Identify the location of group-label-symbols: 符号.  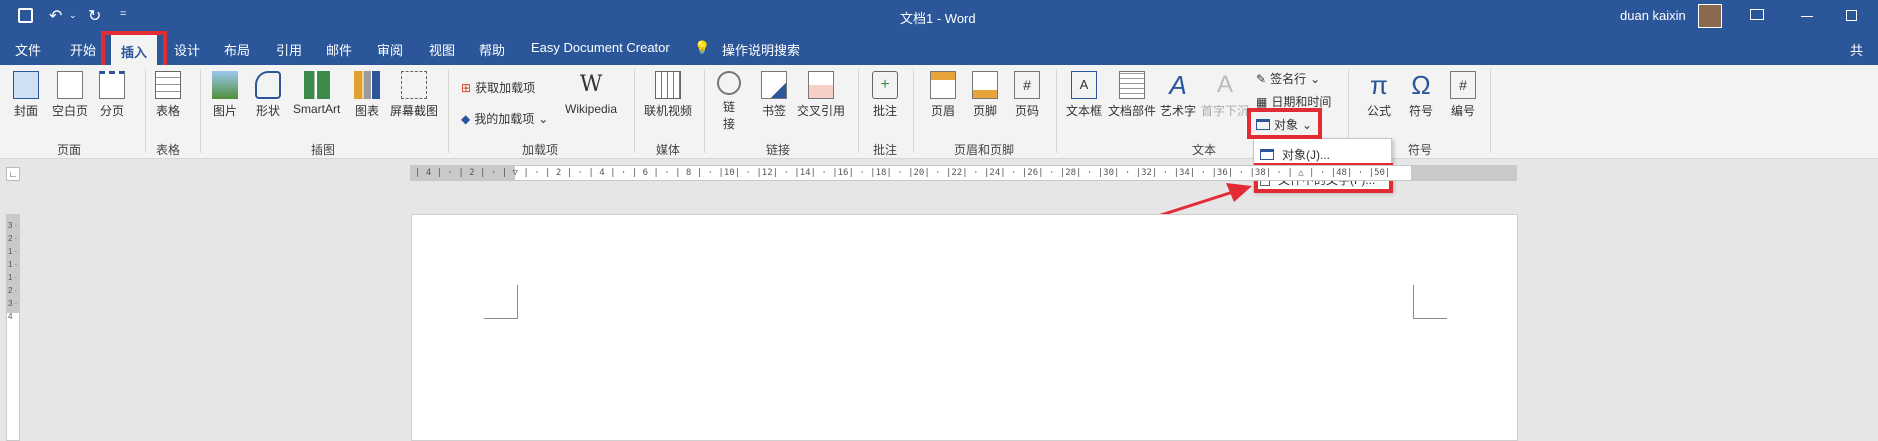
(1420, 150).